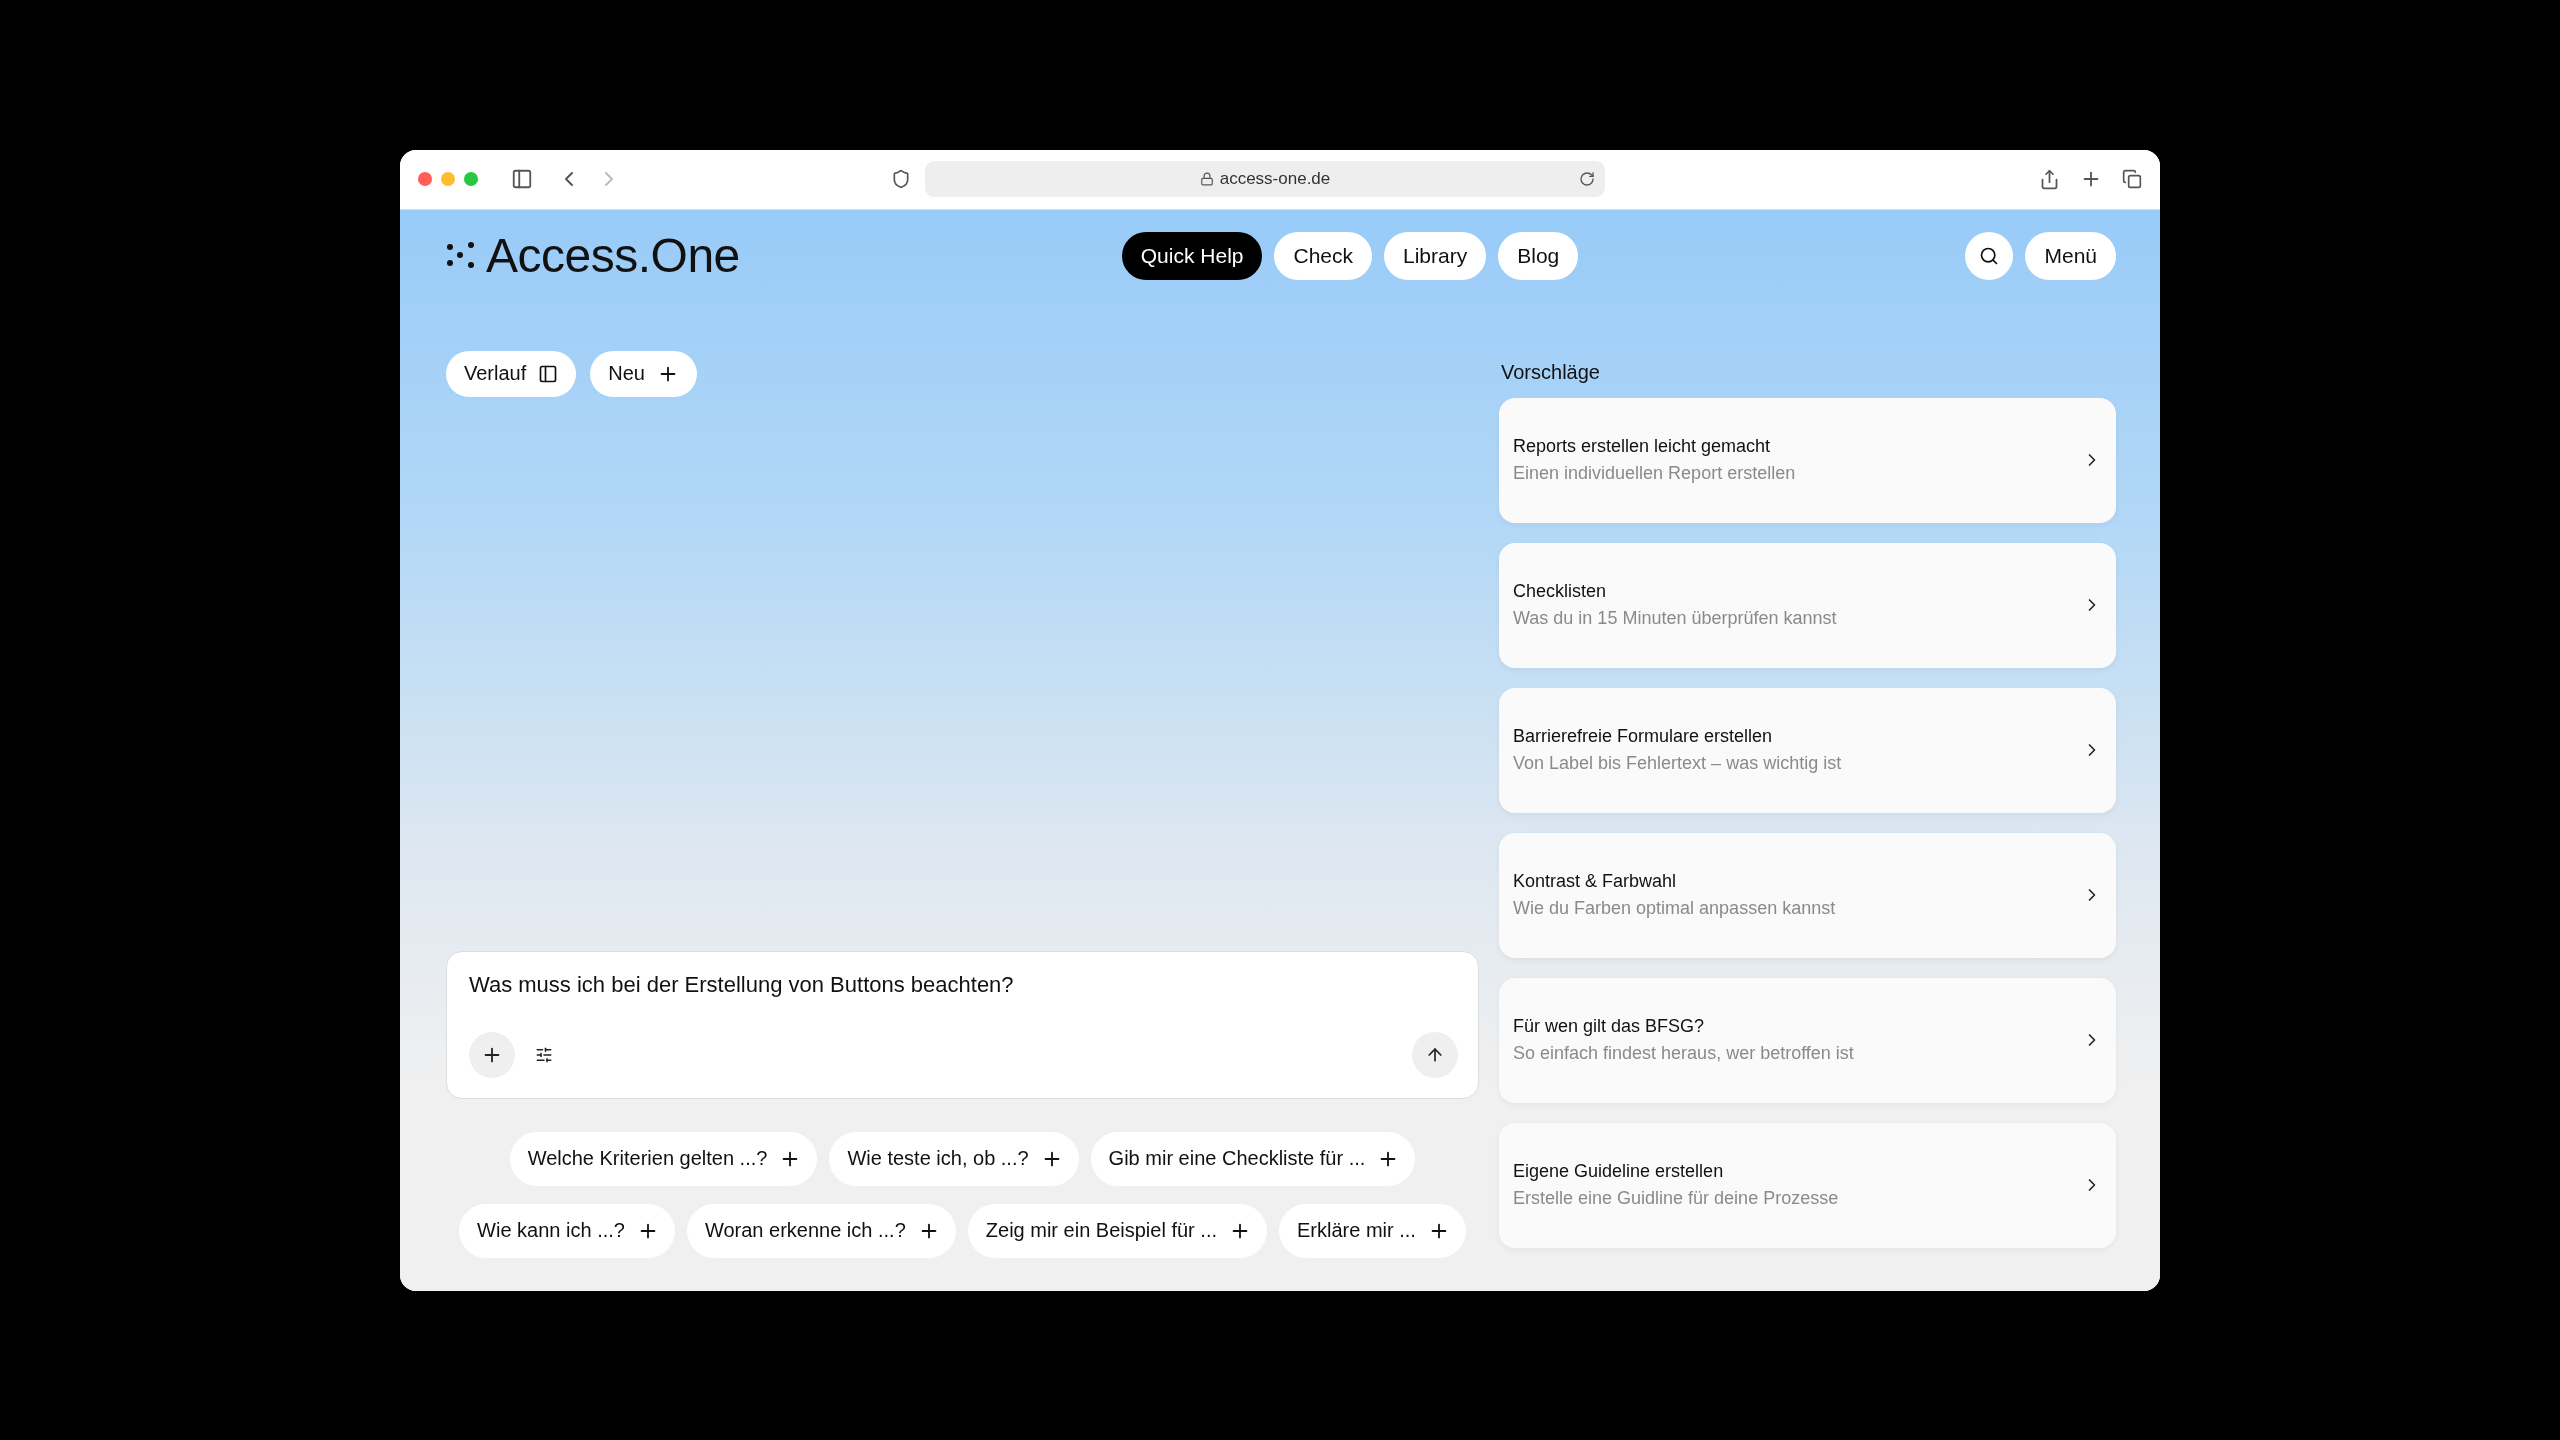  I want to click on suggestion-title: Kontrast & Farbwahl, so click(1595, 881).